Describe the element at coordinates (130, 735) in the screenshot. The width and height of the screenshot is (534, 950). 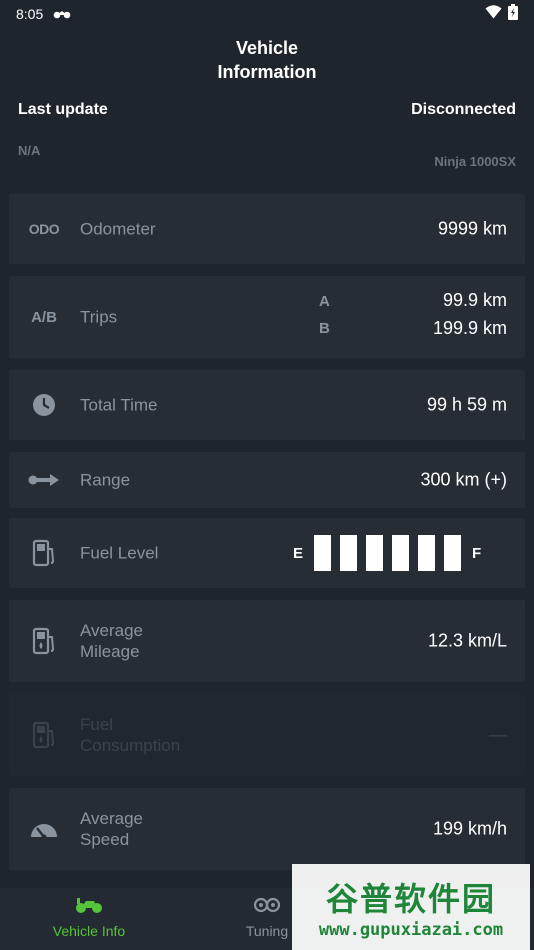
I see `fuel-consumption-label: Fuel Consumption` at that location.